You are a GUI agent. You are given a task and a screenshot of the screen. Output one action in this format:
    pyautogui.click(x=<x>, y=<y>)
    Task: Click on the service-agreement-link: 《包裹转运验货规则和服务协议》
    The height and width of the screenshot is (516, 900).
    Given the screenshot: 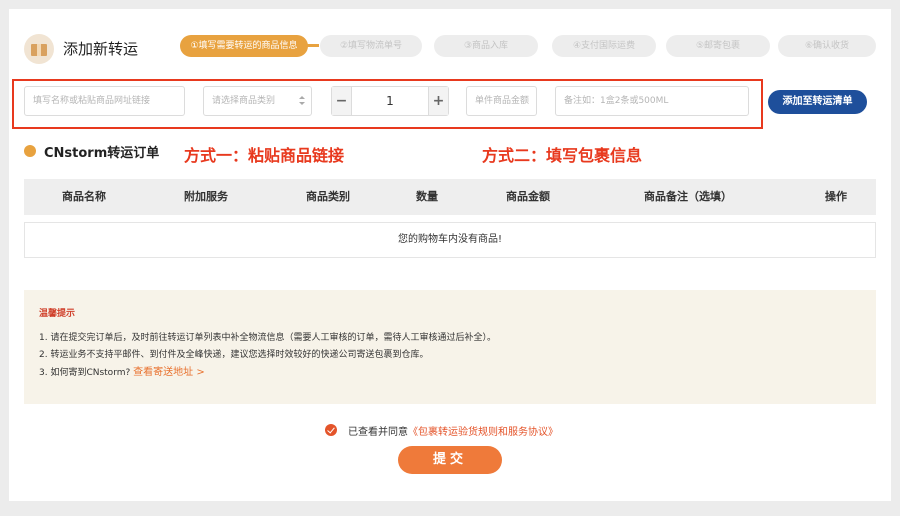 What is the action you would take?
    pyautogui.click(x=483, y=432)
    